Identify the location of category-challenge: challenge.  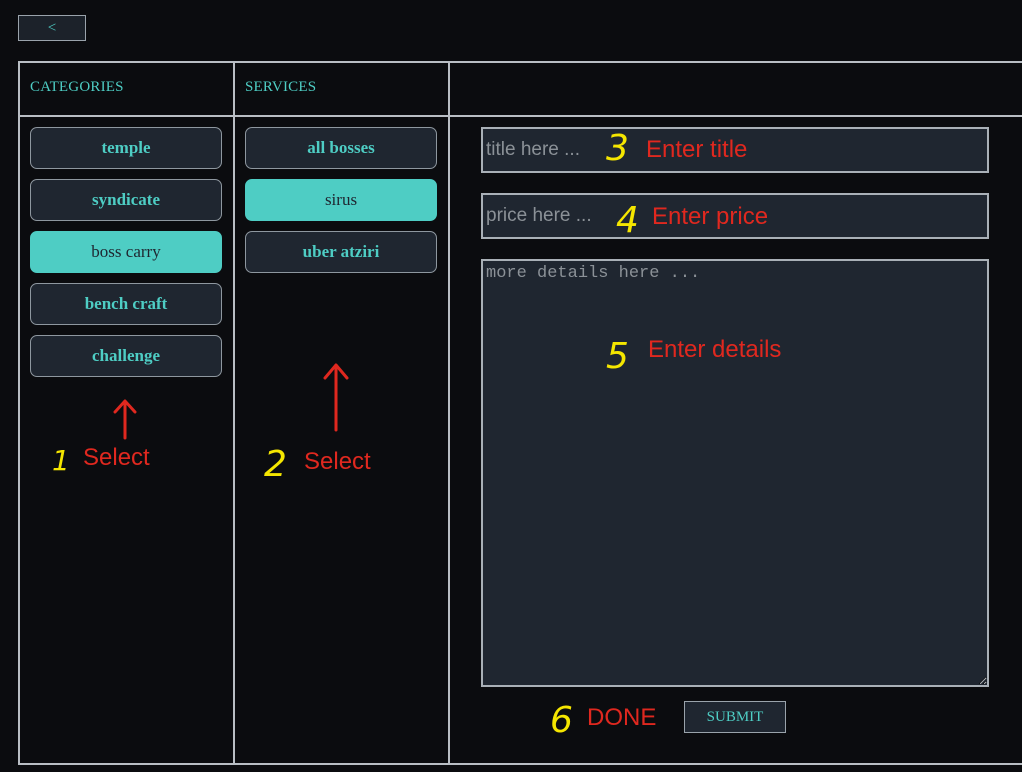
(126, 356).